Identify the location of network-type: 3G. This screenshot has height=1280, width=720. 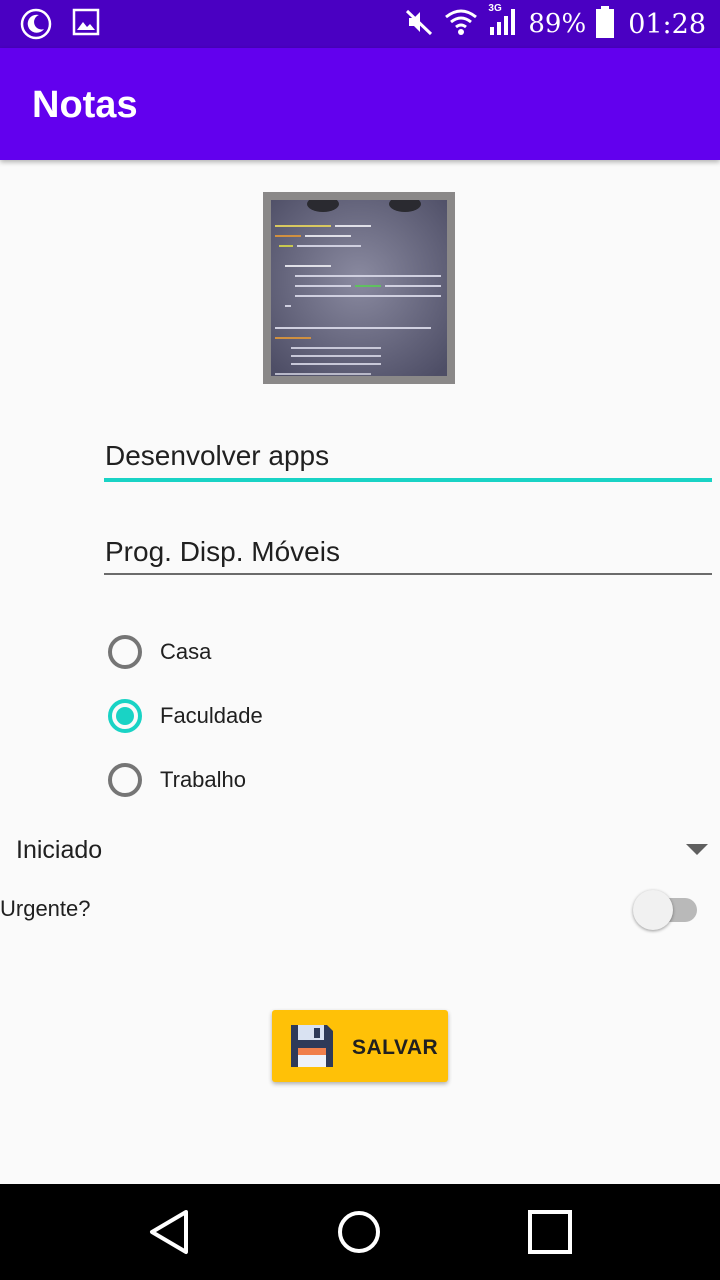
(495, 8).